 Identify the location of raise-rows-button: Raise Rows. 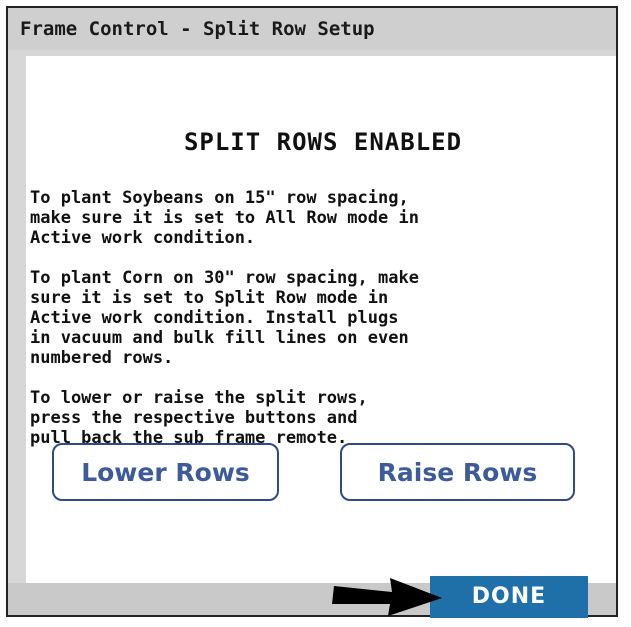
(457, 472).